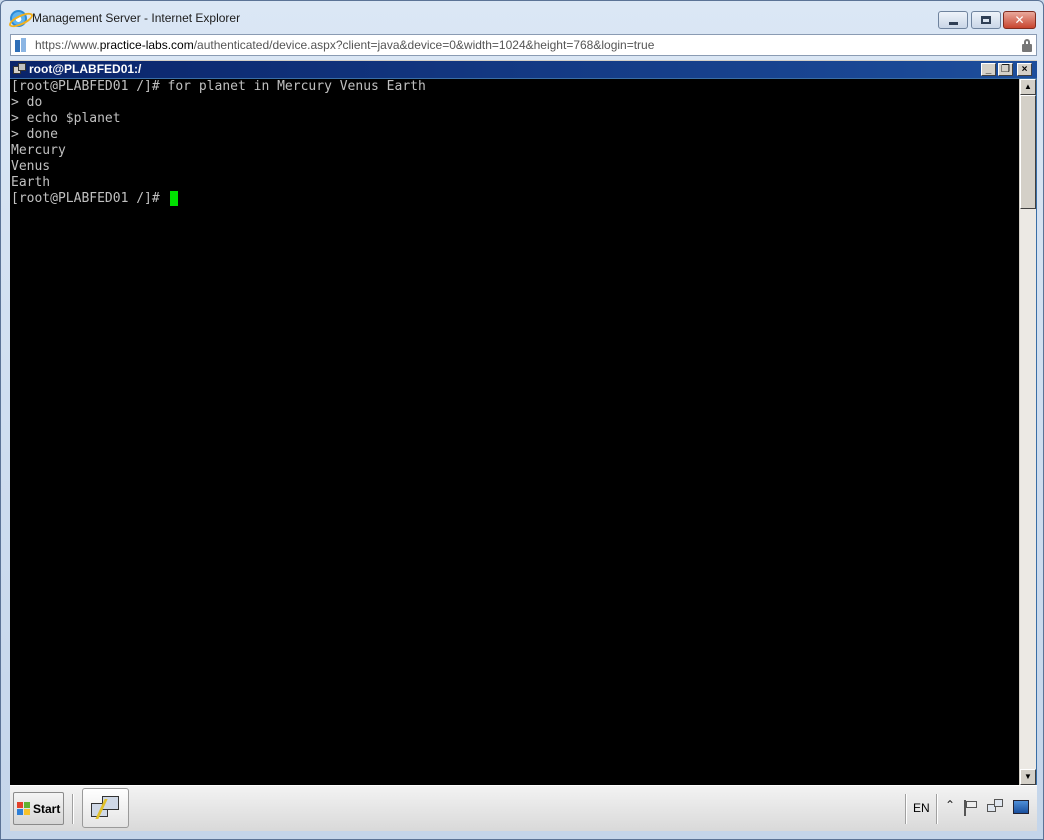 The height and width of the screenshot is (840, 1044). I want to click on taskbar-app-putty, so click(105, 808).